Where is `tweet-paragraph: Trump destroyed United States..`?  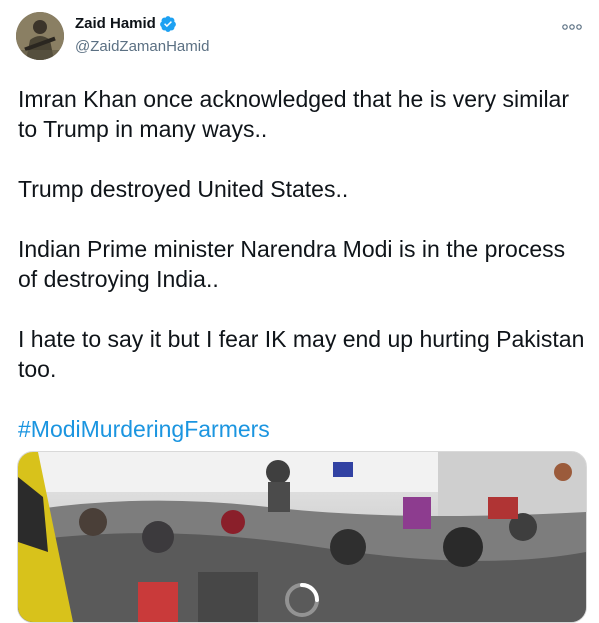 tweet-paragraph: Trump destroyed United States.. is located at coordinates (183, 189).